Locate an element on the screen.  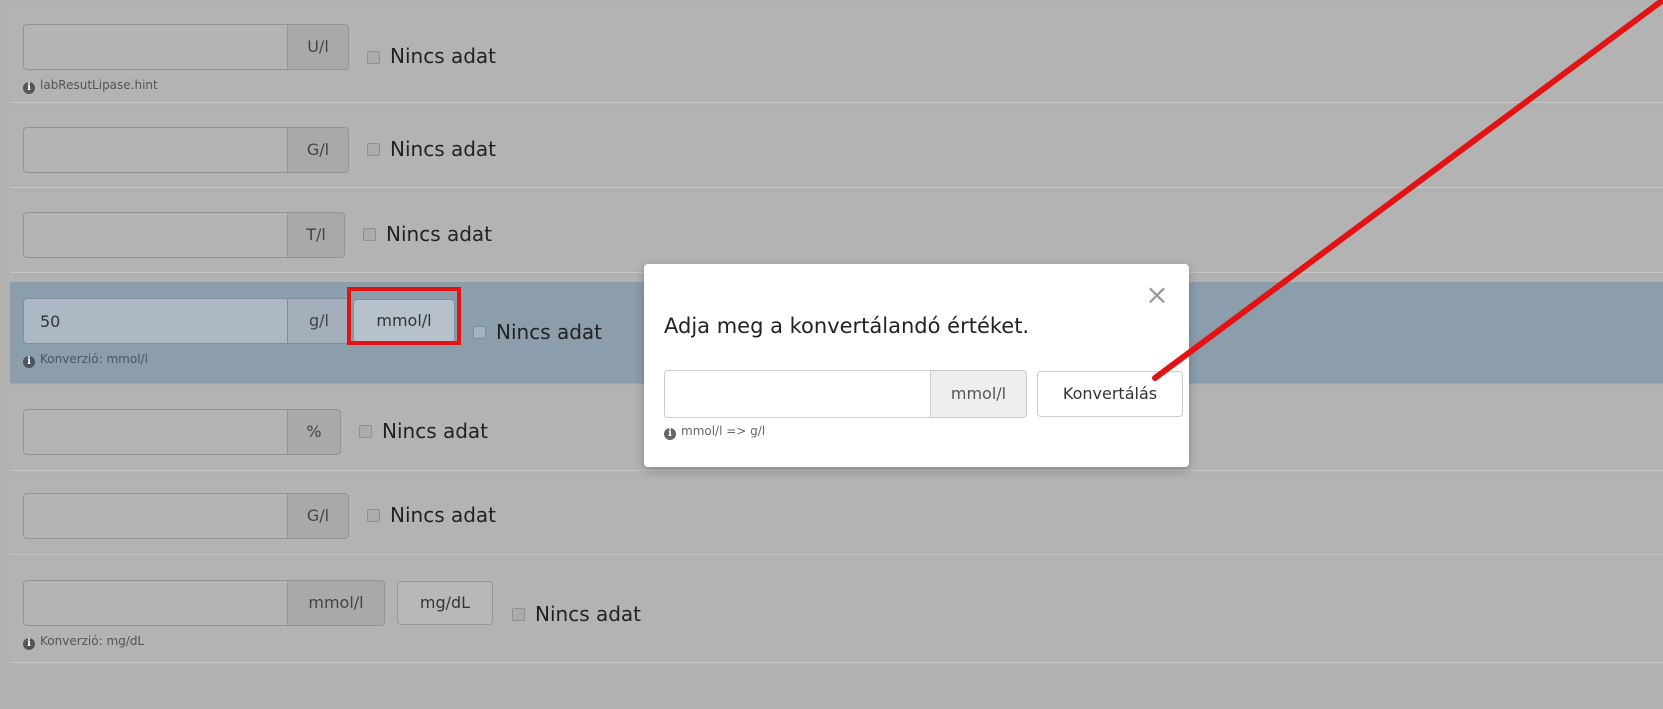
row6-unit-label: G/l is located at coordinates (318, 516).